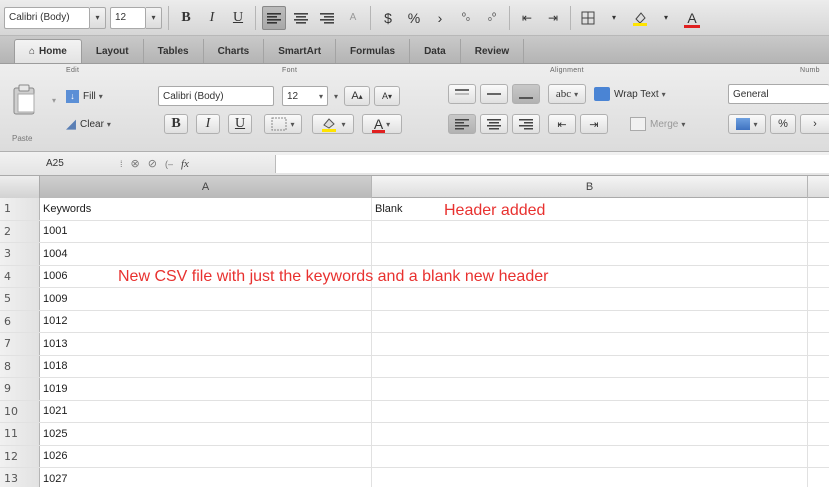  Describe the element at coordinates (466, 18) in the screenshot. I see `increase-decimal-icon: ⁰₀` at that location.